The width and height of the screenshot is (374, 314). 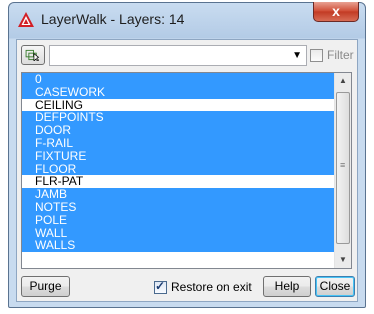 I want to click on restore-on-exit-label: Restore on exit, so click(x=211, y=287).